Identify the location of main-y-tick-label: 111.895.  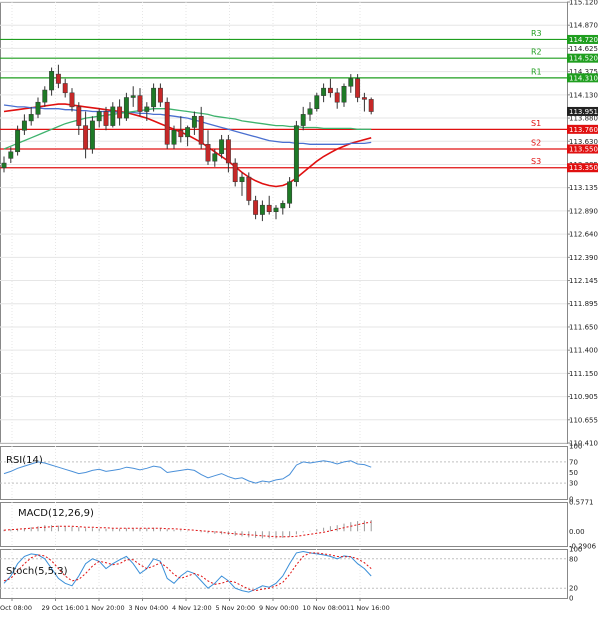
(583, 304).